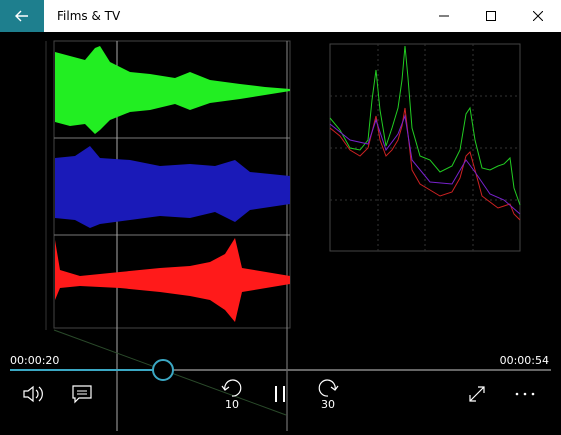 The image size is (561, 435). I want to click on more-icon, so click(525, 394).